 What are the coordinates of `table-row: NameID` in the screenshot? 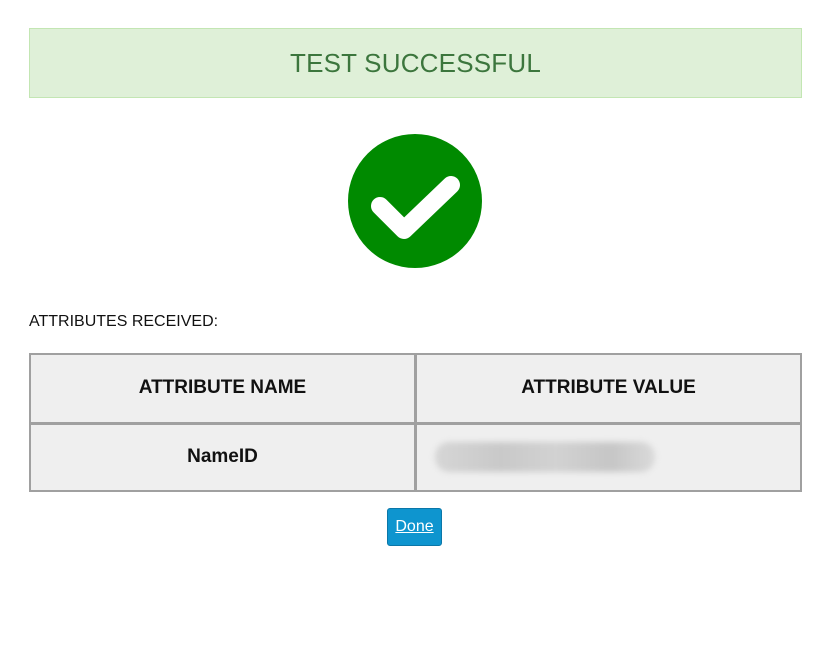 It's located at (415, 456).